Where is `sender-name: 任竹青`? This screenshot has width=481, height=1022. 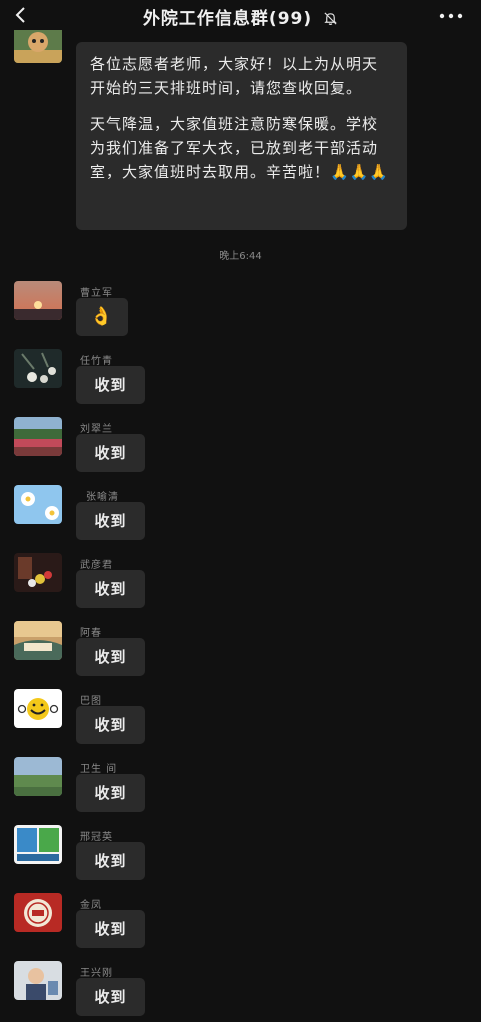
sender-name: 任竹青 is located at coordinates (96, 361).